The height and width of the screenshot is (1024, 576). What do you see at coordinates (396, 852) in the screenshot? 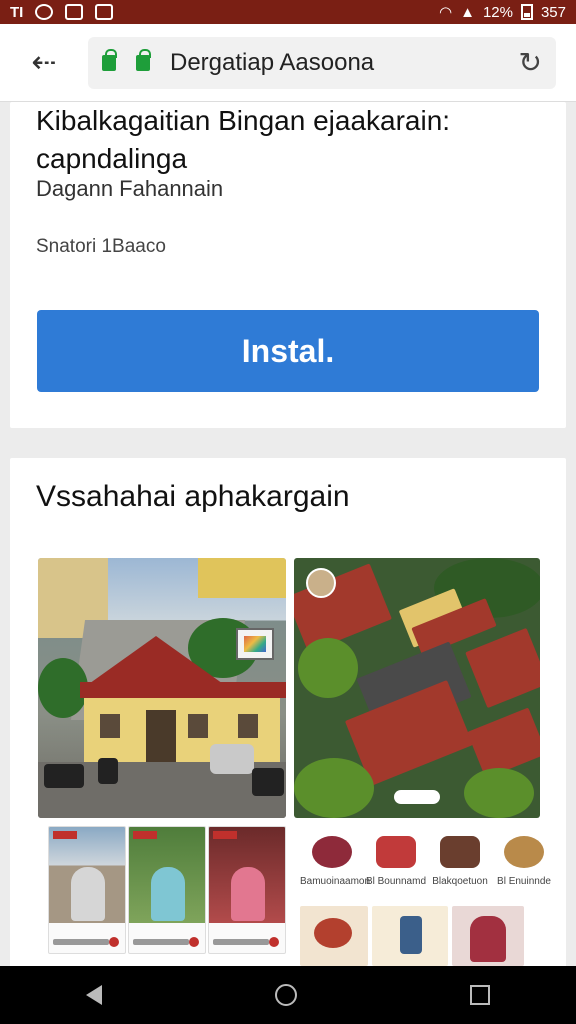
I see `gift-icon` at bounding box center [396, 852].